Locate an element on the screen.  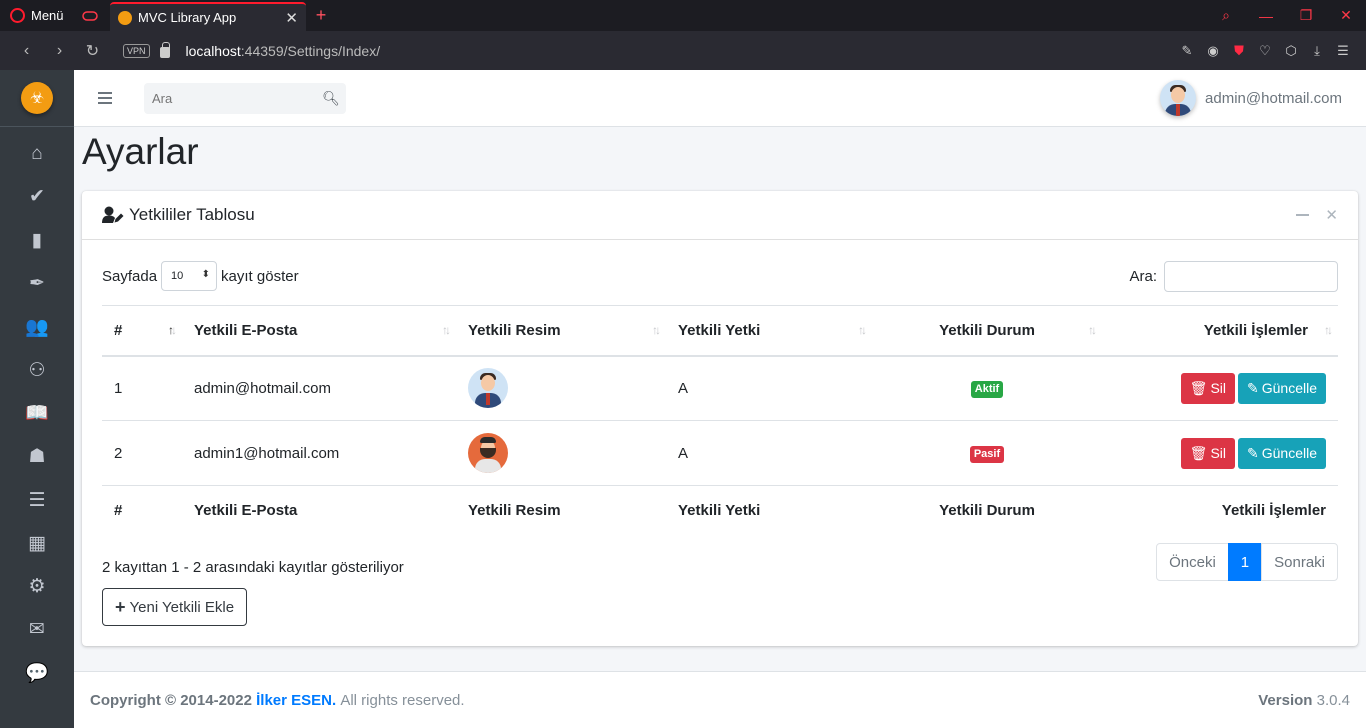
sidebar-item-settings: ⚙ is located at coordinates (37, 586).